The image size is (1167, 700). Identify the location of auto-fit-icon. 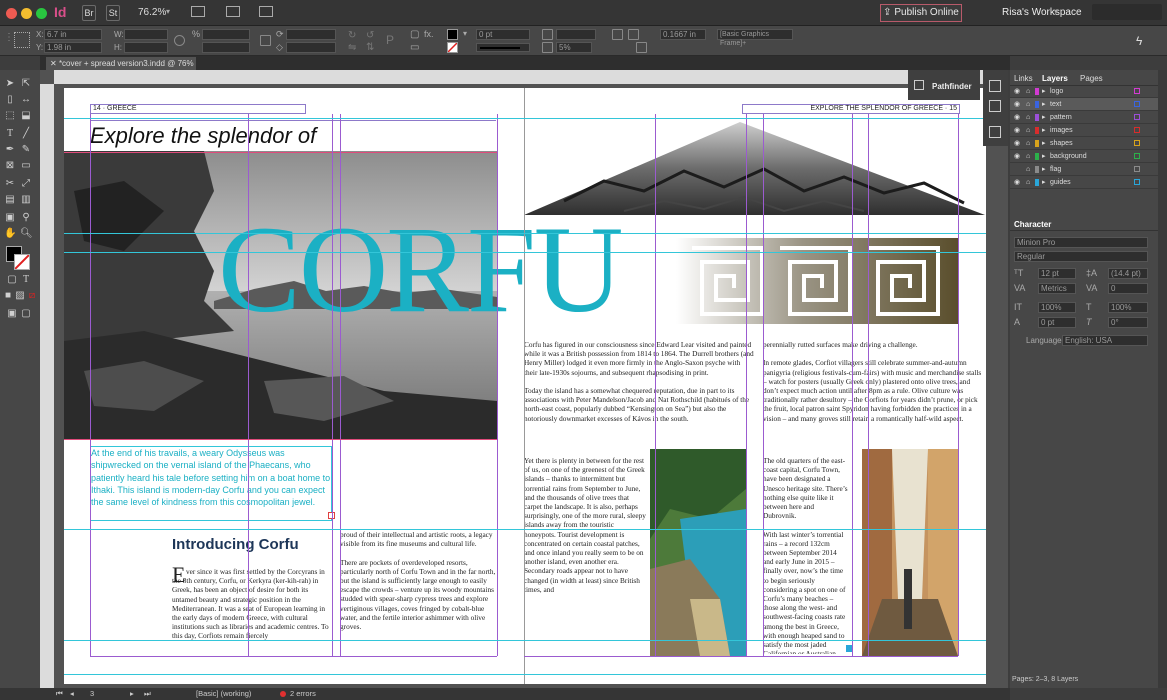
(641, 47).